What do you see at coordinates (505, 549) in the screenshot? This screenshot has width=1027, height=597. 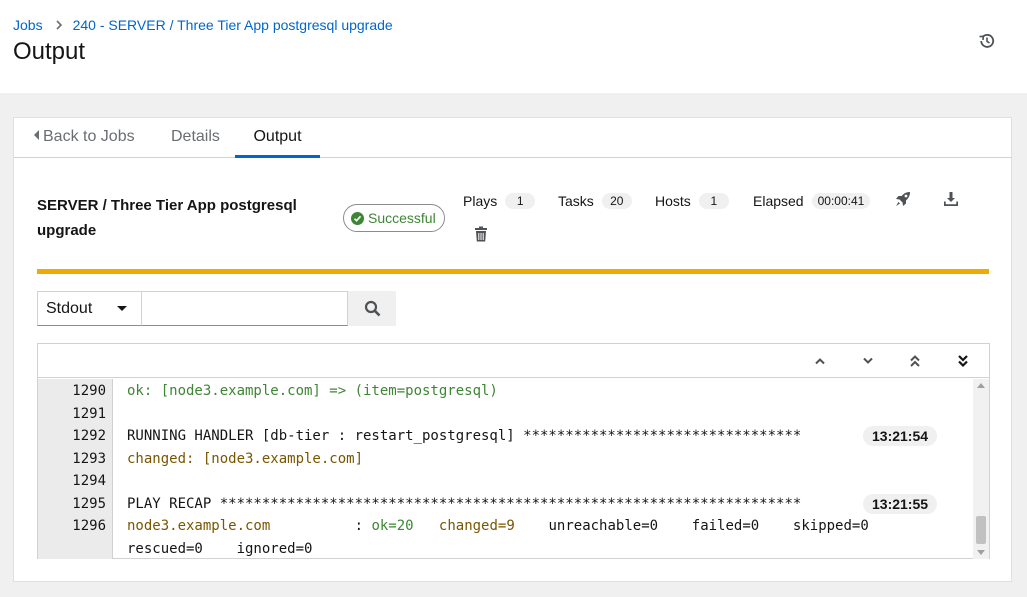 I see `log-line: rescued=0 ignored=0` at bounding box center [505, 549].